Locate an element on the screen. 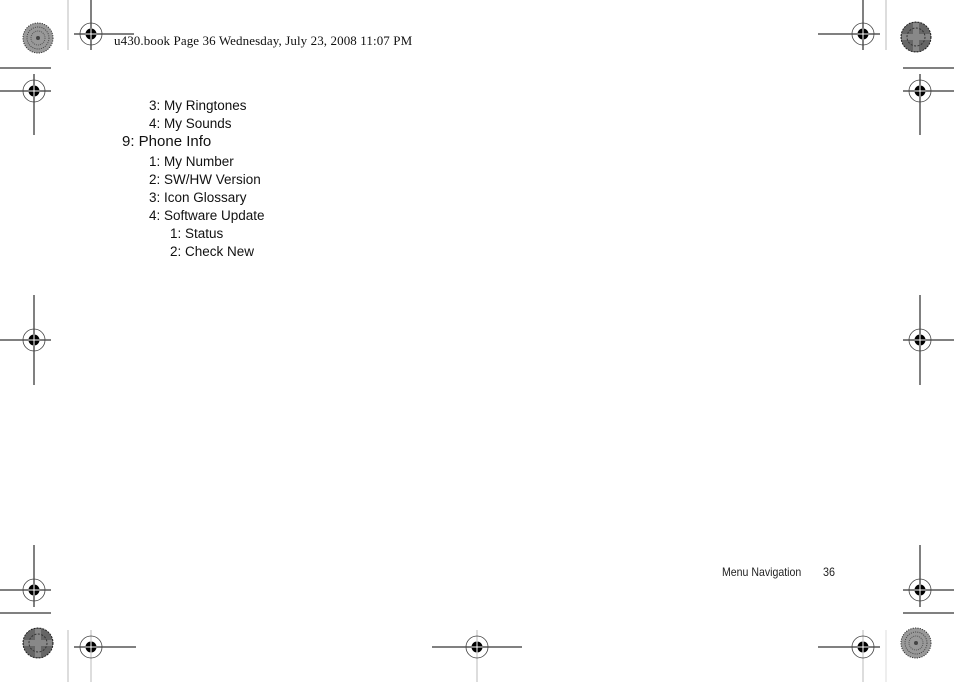 The height and width of the screenshot is (682, 954). menu-item: 3: Icon Glossary is located at coordinates (198, 197).